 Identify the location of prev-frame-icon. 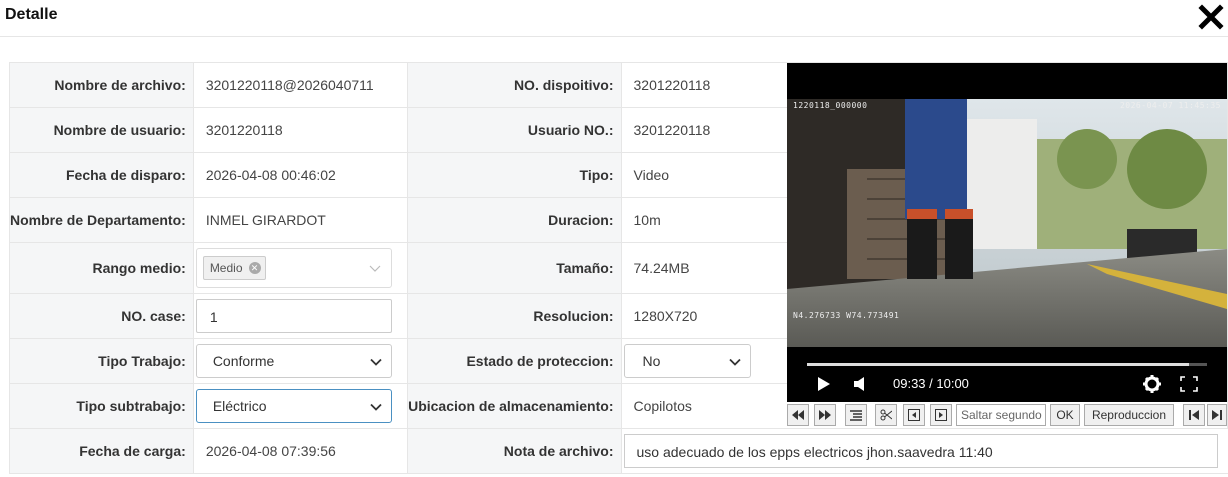
(914, 415).